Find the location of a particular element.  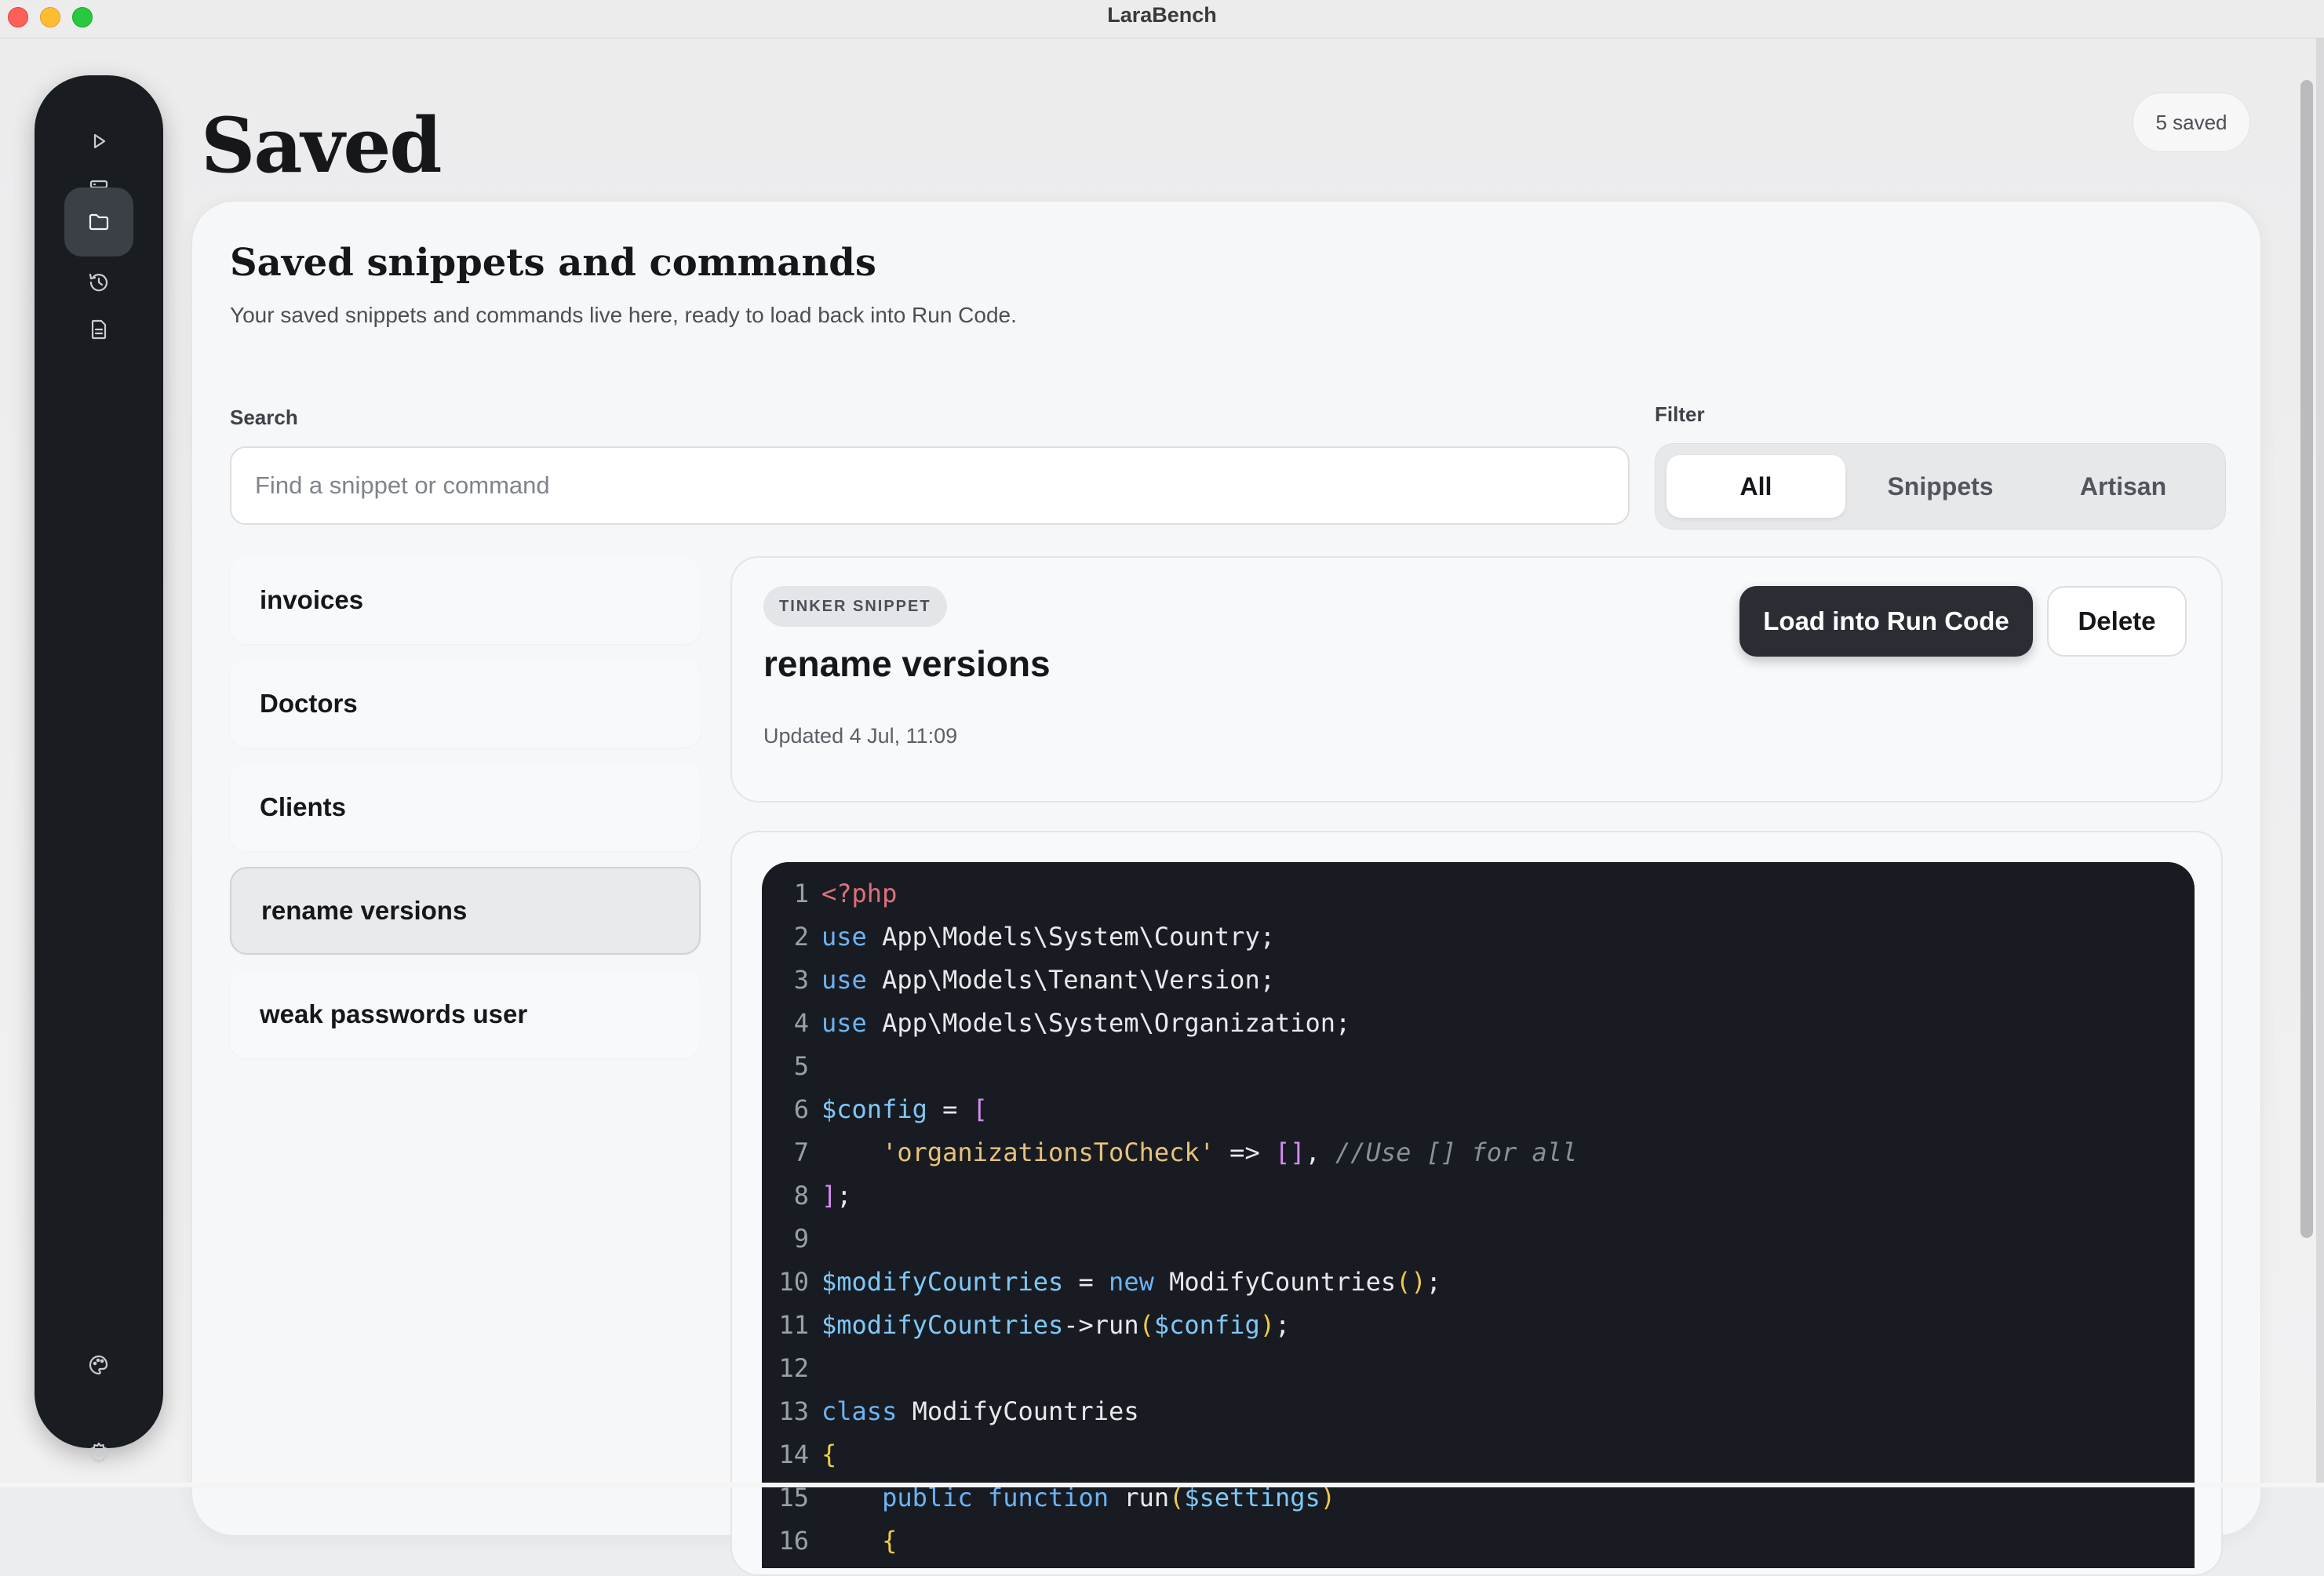

line-number: 1 is located at coordinates (801, 893).